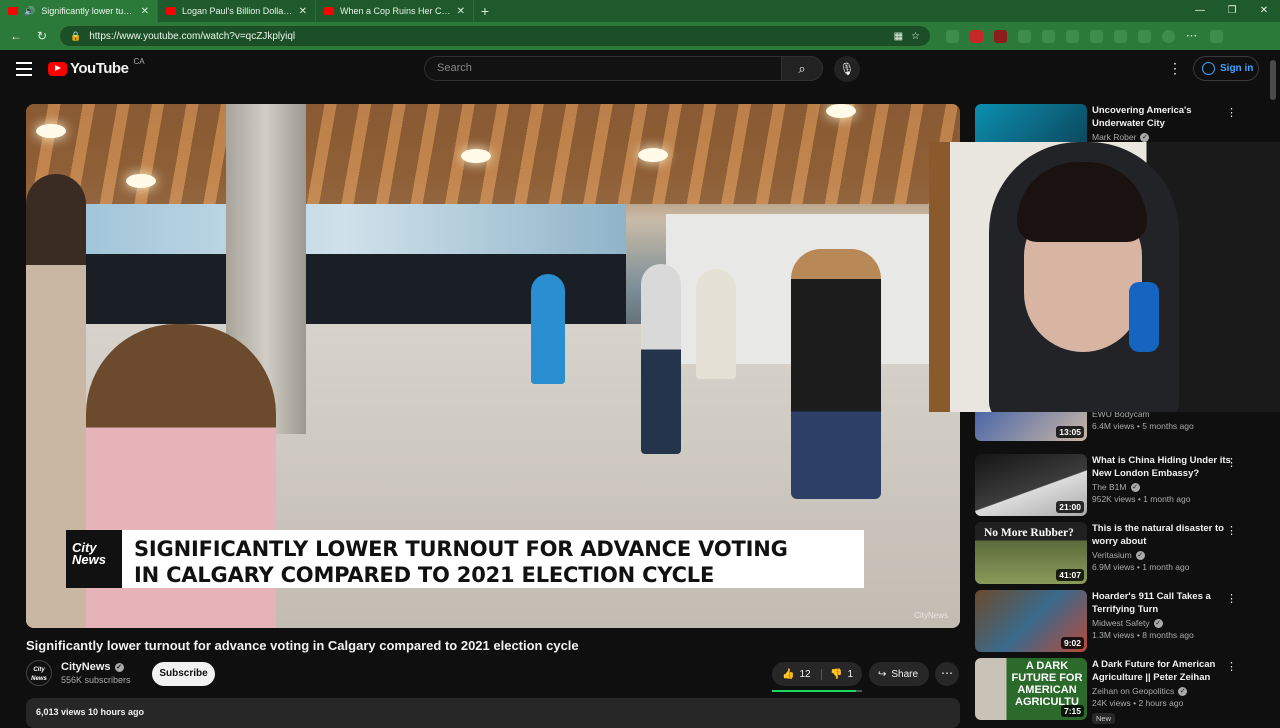 This screenshot has height=728, width=1280. Describe the element at coordinates (1216, 36) in the screenshot. I see `sidebar-icon` at that location.